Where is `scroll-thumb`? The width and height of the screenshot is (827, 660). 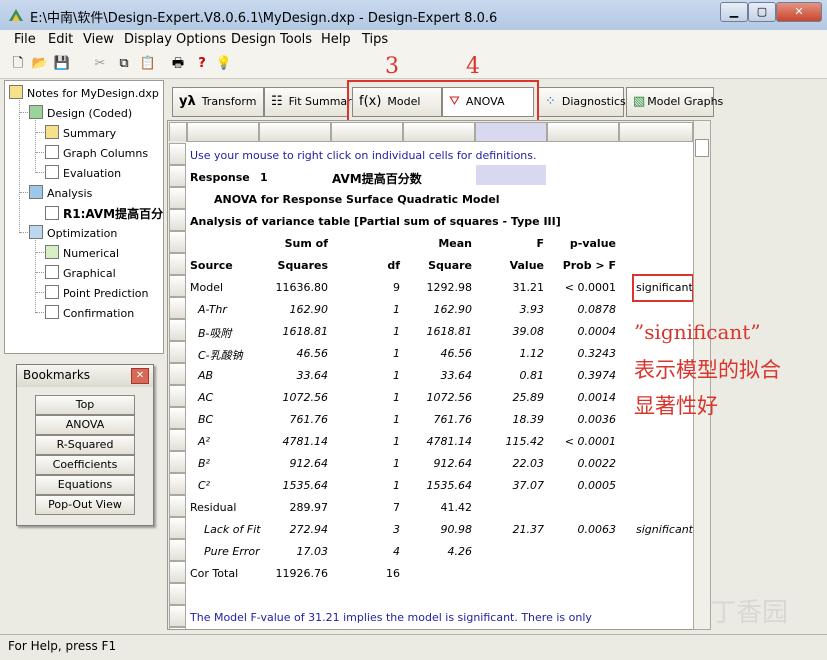
scroll-thumb is located at coordinates (702, 148).